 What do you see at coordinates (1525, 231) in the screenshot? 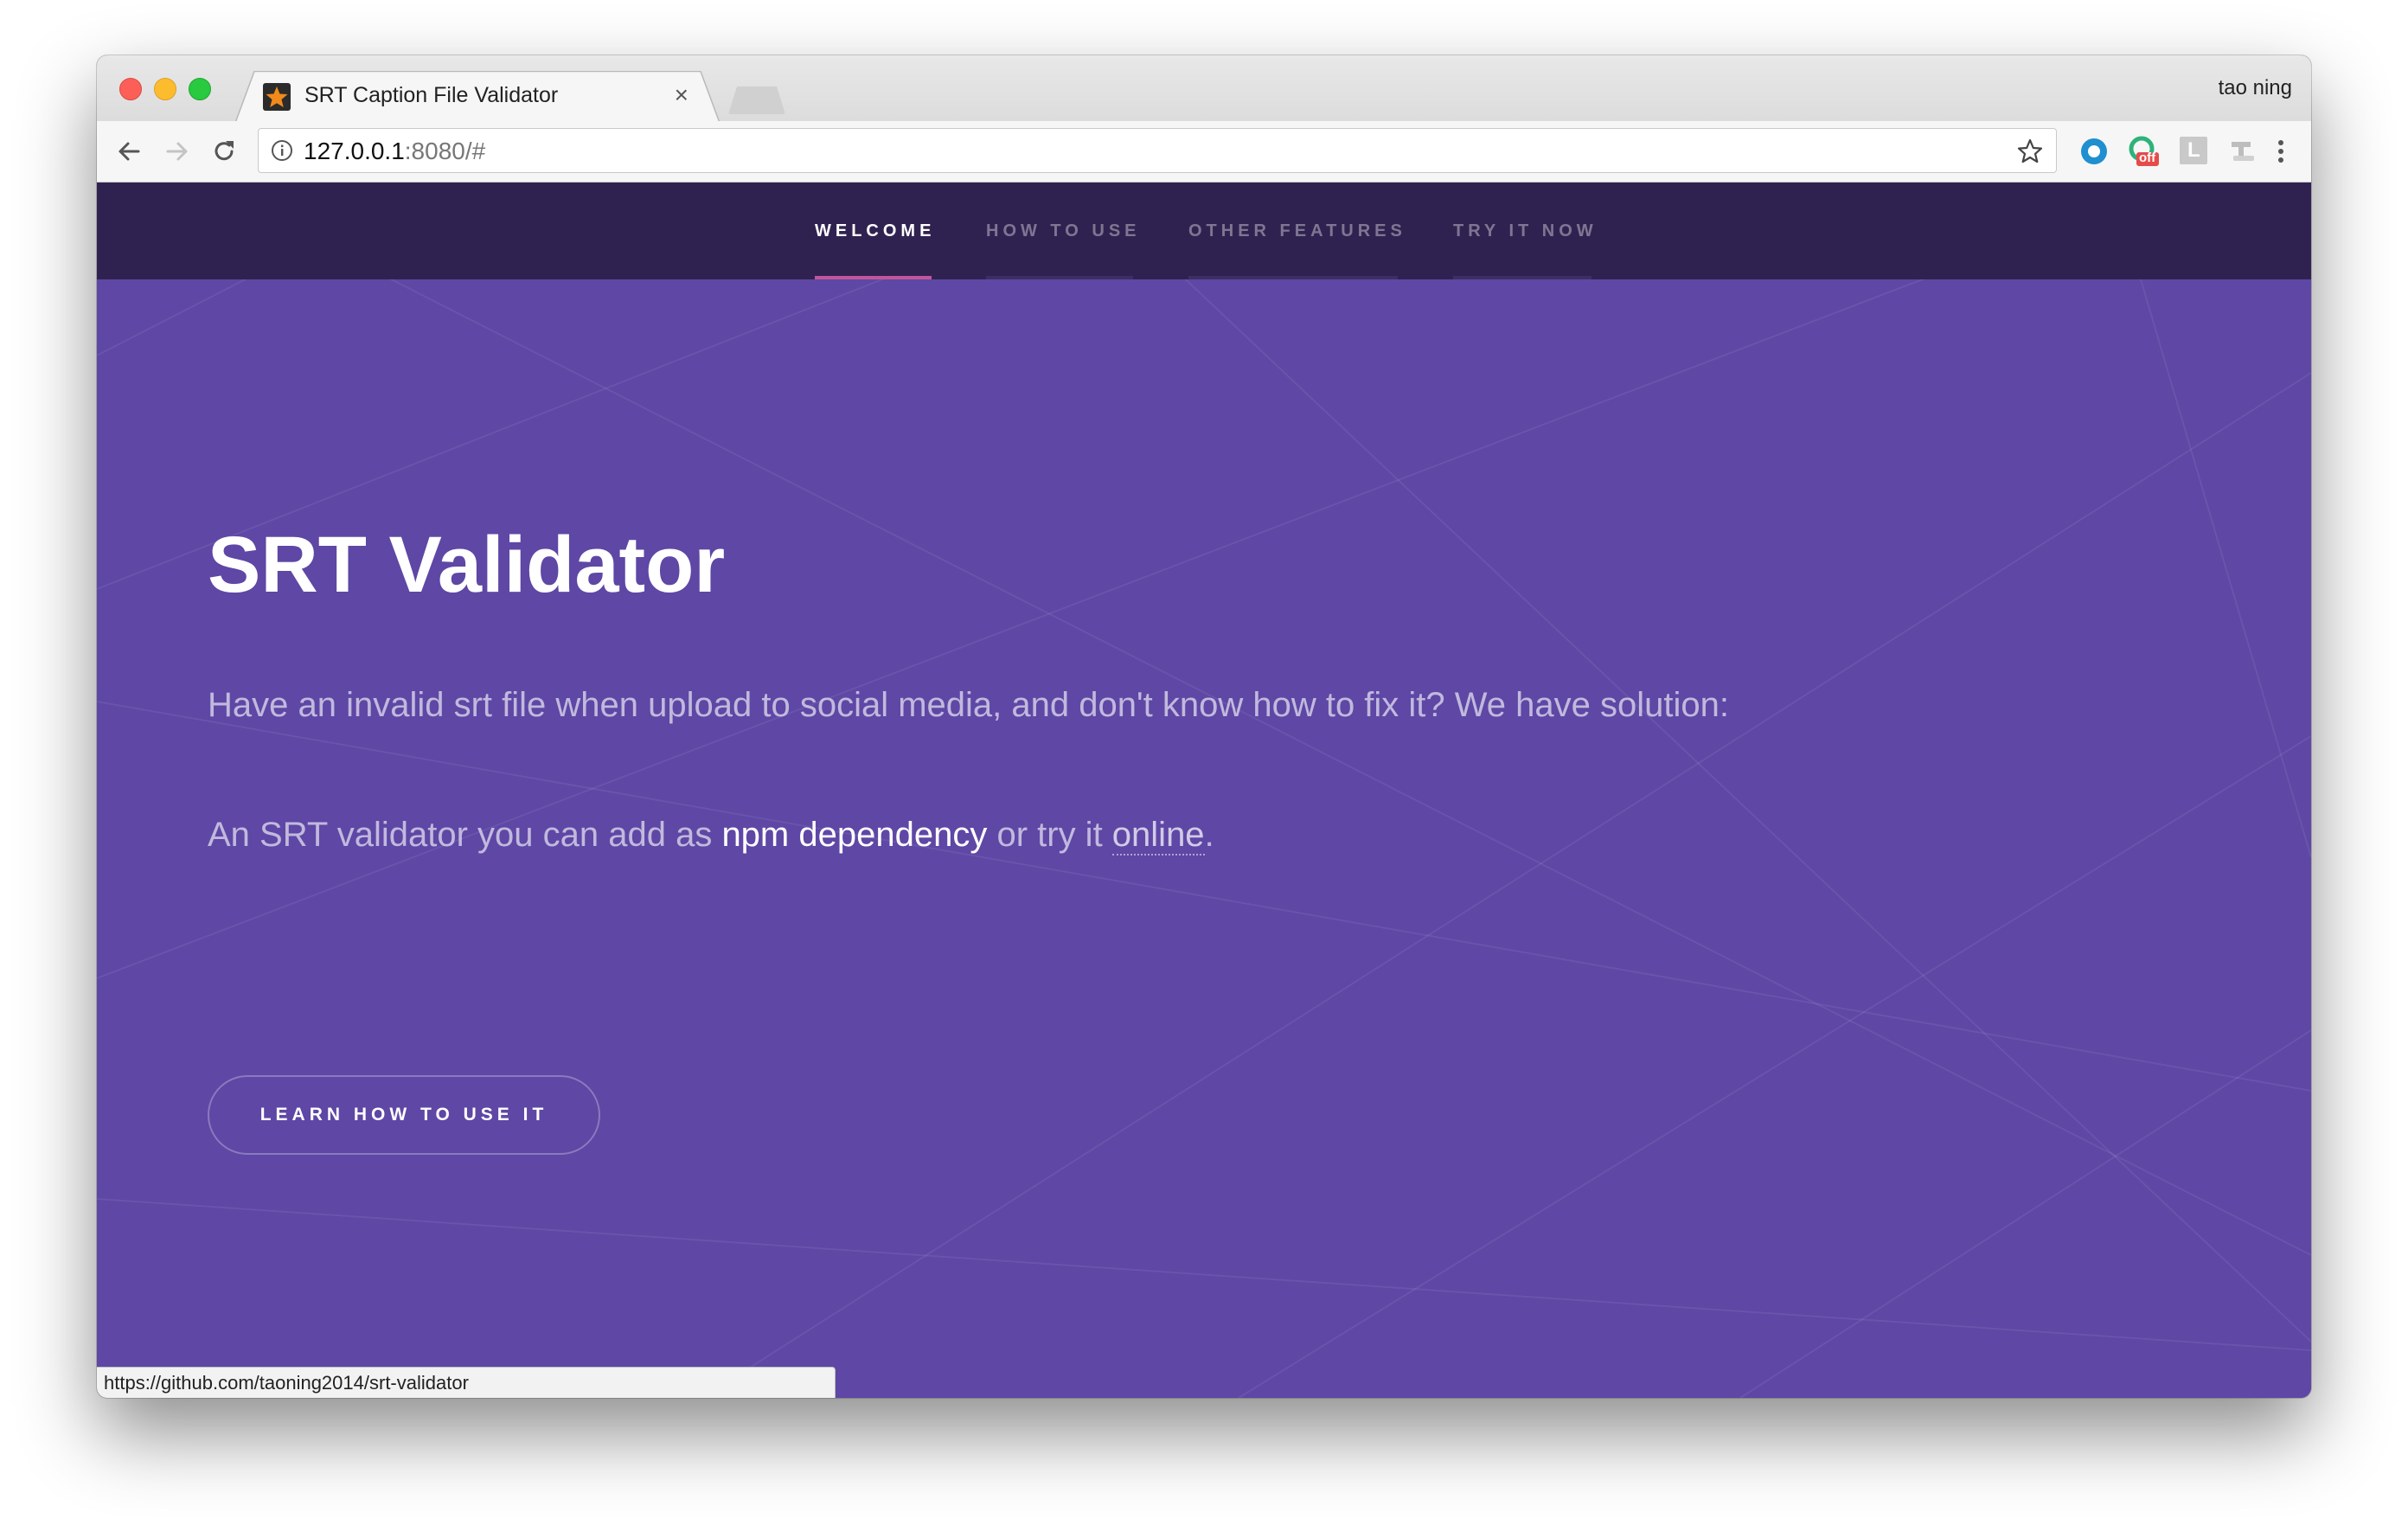
I see `nav-item-try-it-now: TRY IT NOW` at bounding box center [1525, 231].